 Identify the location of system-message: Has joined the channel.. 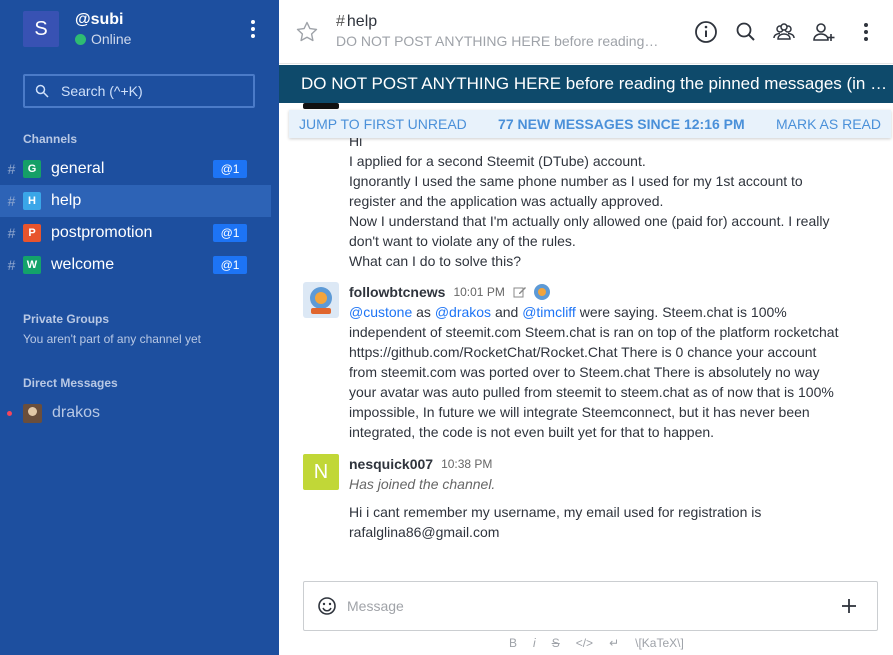
(422, 484).